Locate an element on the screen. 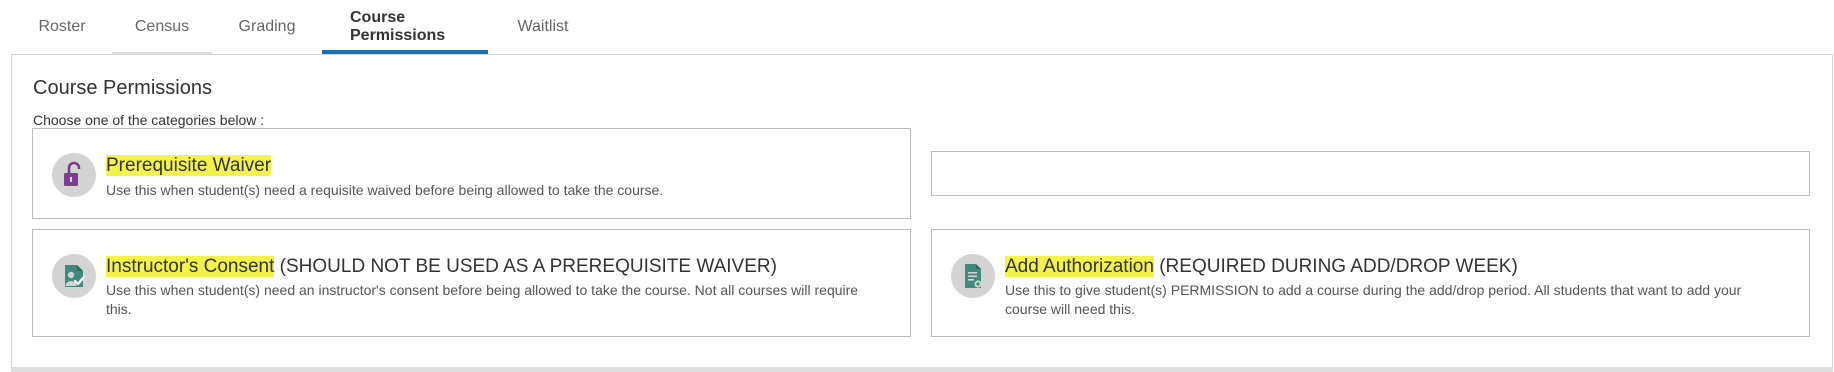  tab-grading: Grading is located at coordinates (267, 27).